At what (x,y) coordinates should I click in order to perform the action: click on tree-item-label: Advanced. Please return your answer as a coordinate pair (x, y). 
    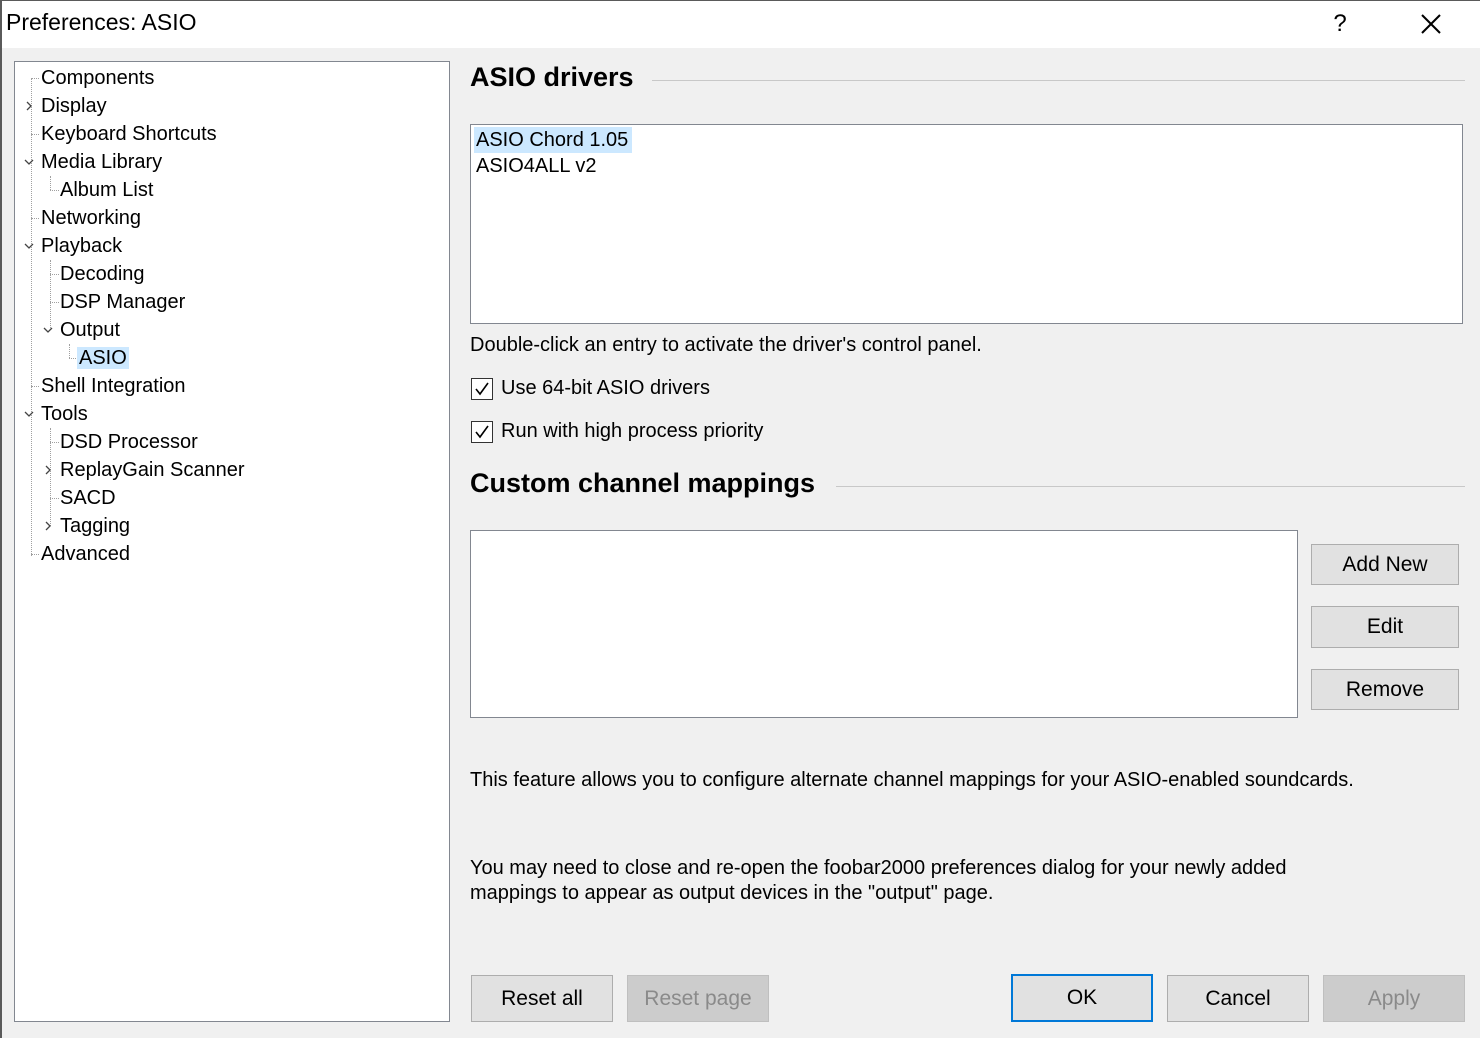
    Looking at the image, I should click on (85, 554).